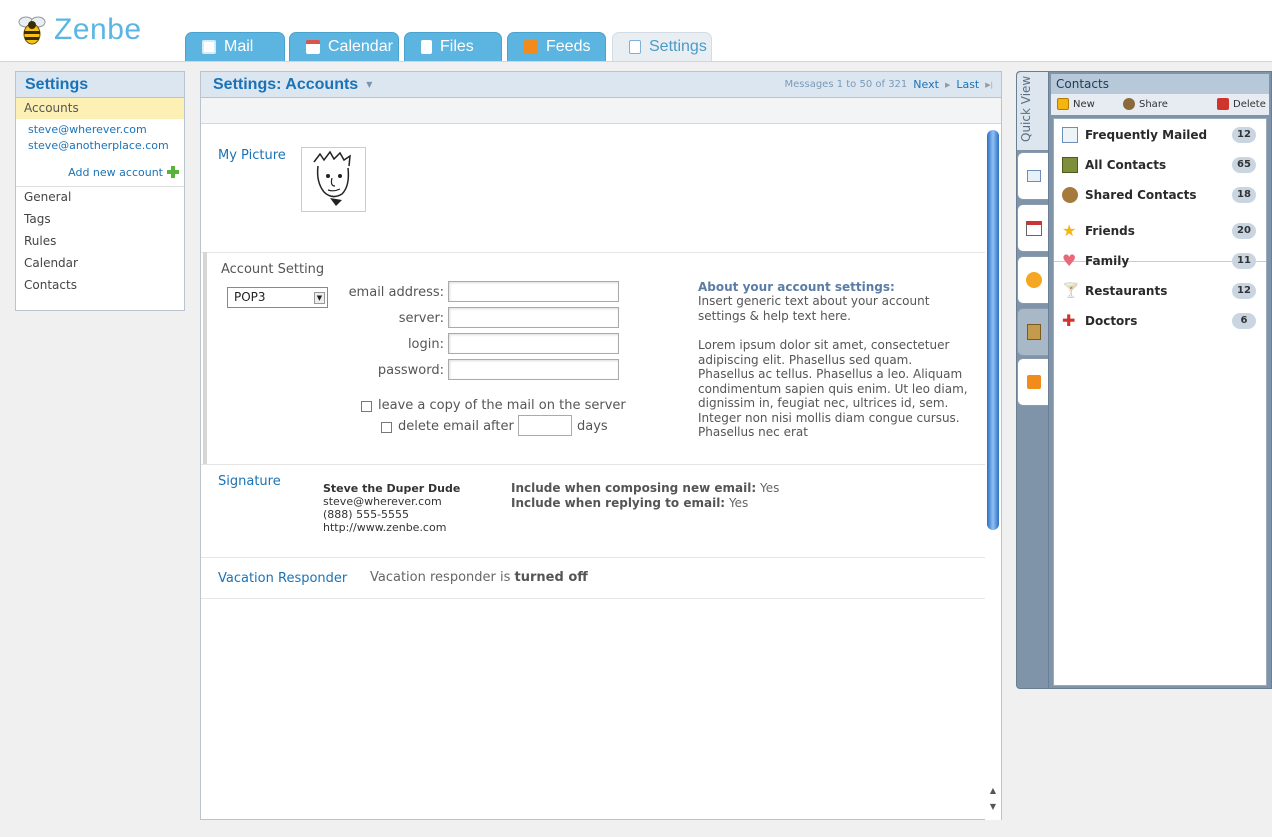 This screenshot has height=837, width=1272. I want to click on tab-files-label: Files, so click(457, 46).